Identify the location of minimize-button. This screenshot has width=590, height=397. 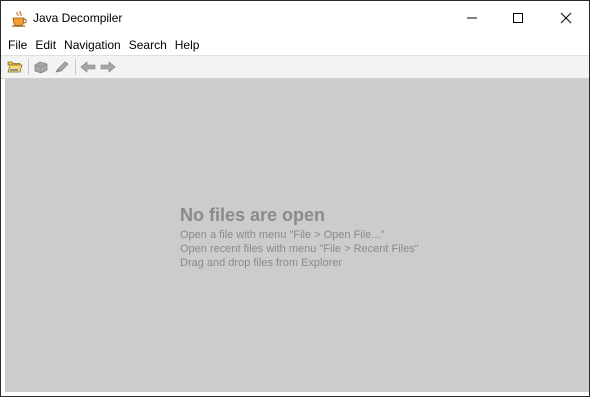
(472, 18).